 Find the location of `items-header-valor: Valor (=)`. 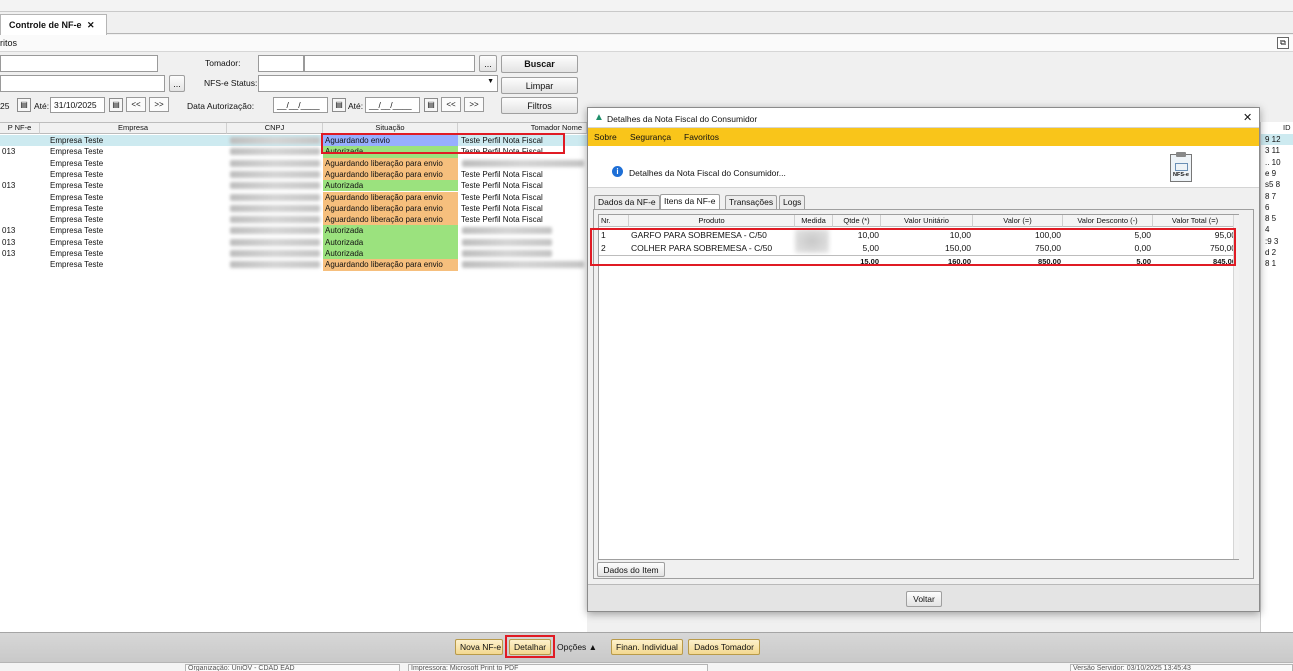

items-header-valor: Valor (=) is located at coordinates (1018, 221).